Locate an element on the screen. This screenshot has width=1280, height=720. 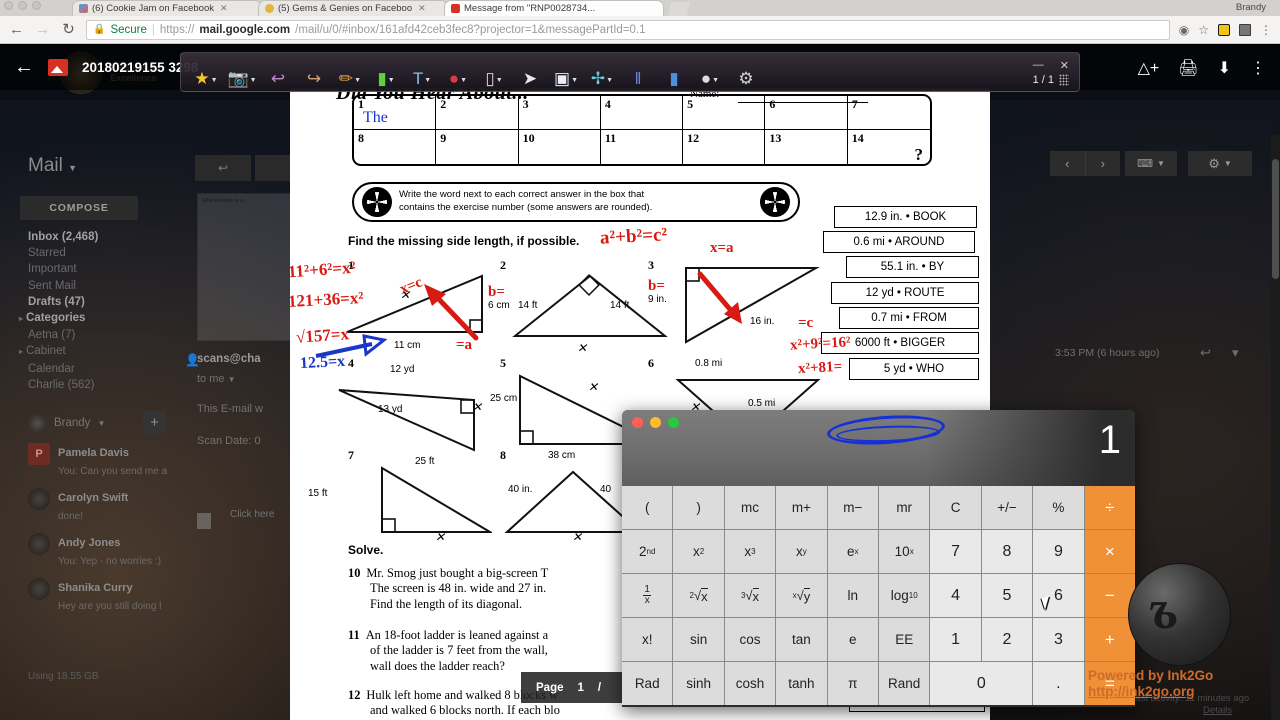
undo-tool-icon: ↩ is located at coordinates (278, 72).